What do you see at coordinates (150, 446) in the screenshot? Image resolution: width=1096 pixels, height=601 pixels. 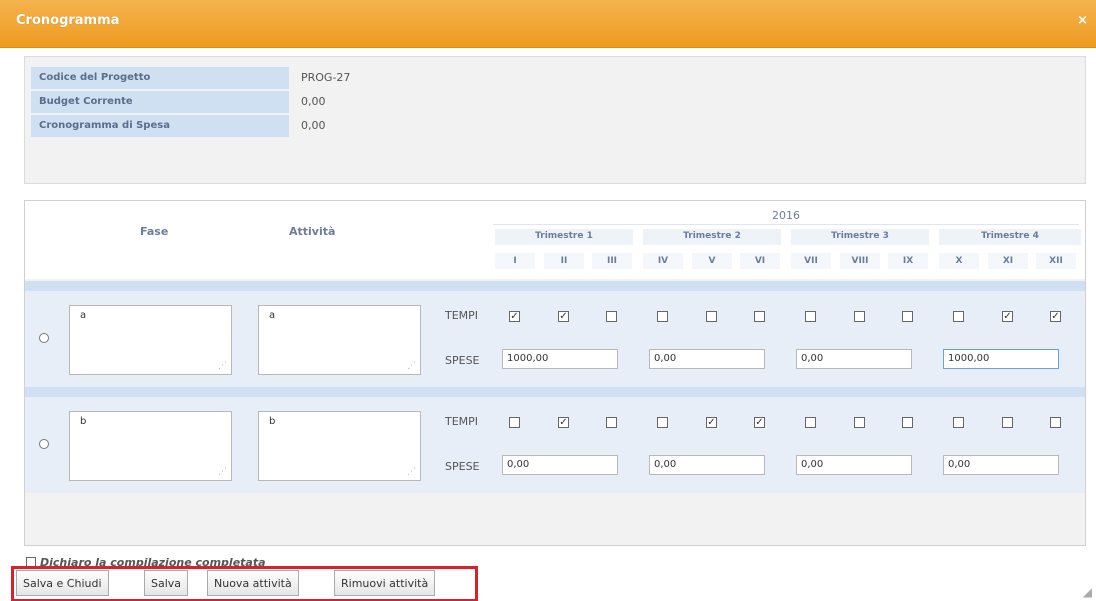 I see `fase-textarea: b ⋰` at bounding box center [150, 446].